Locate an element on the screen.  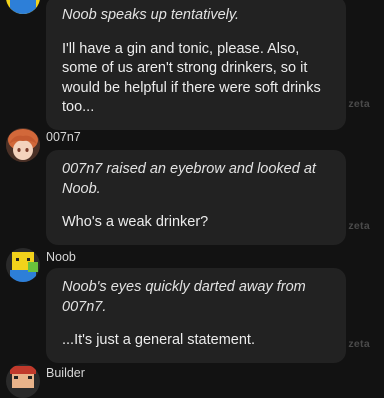
builder-avatar-icon is located at coordinates (23, 381).